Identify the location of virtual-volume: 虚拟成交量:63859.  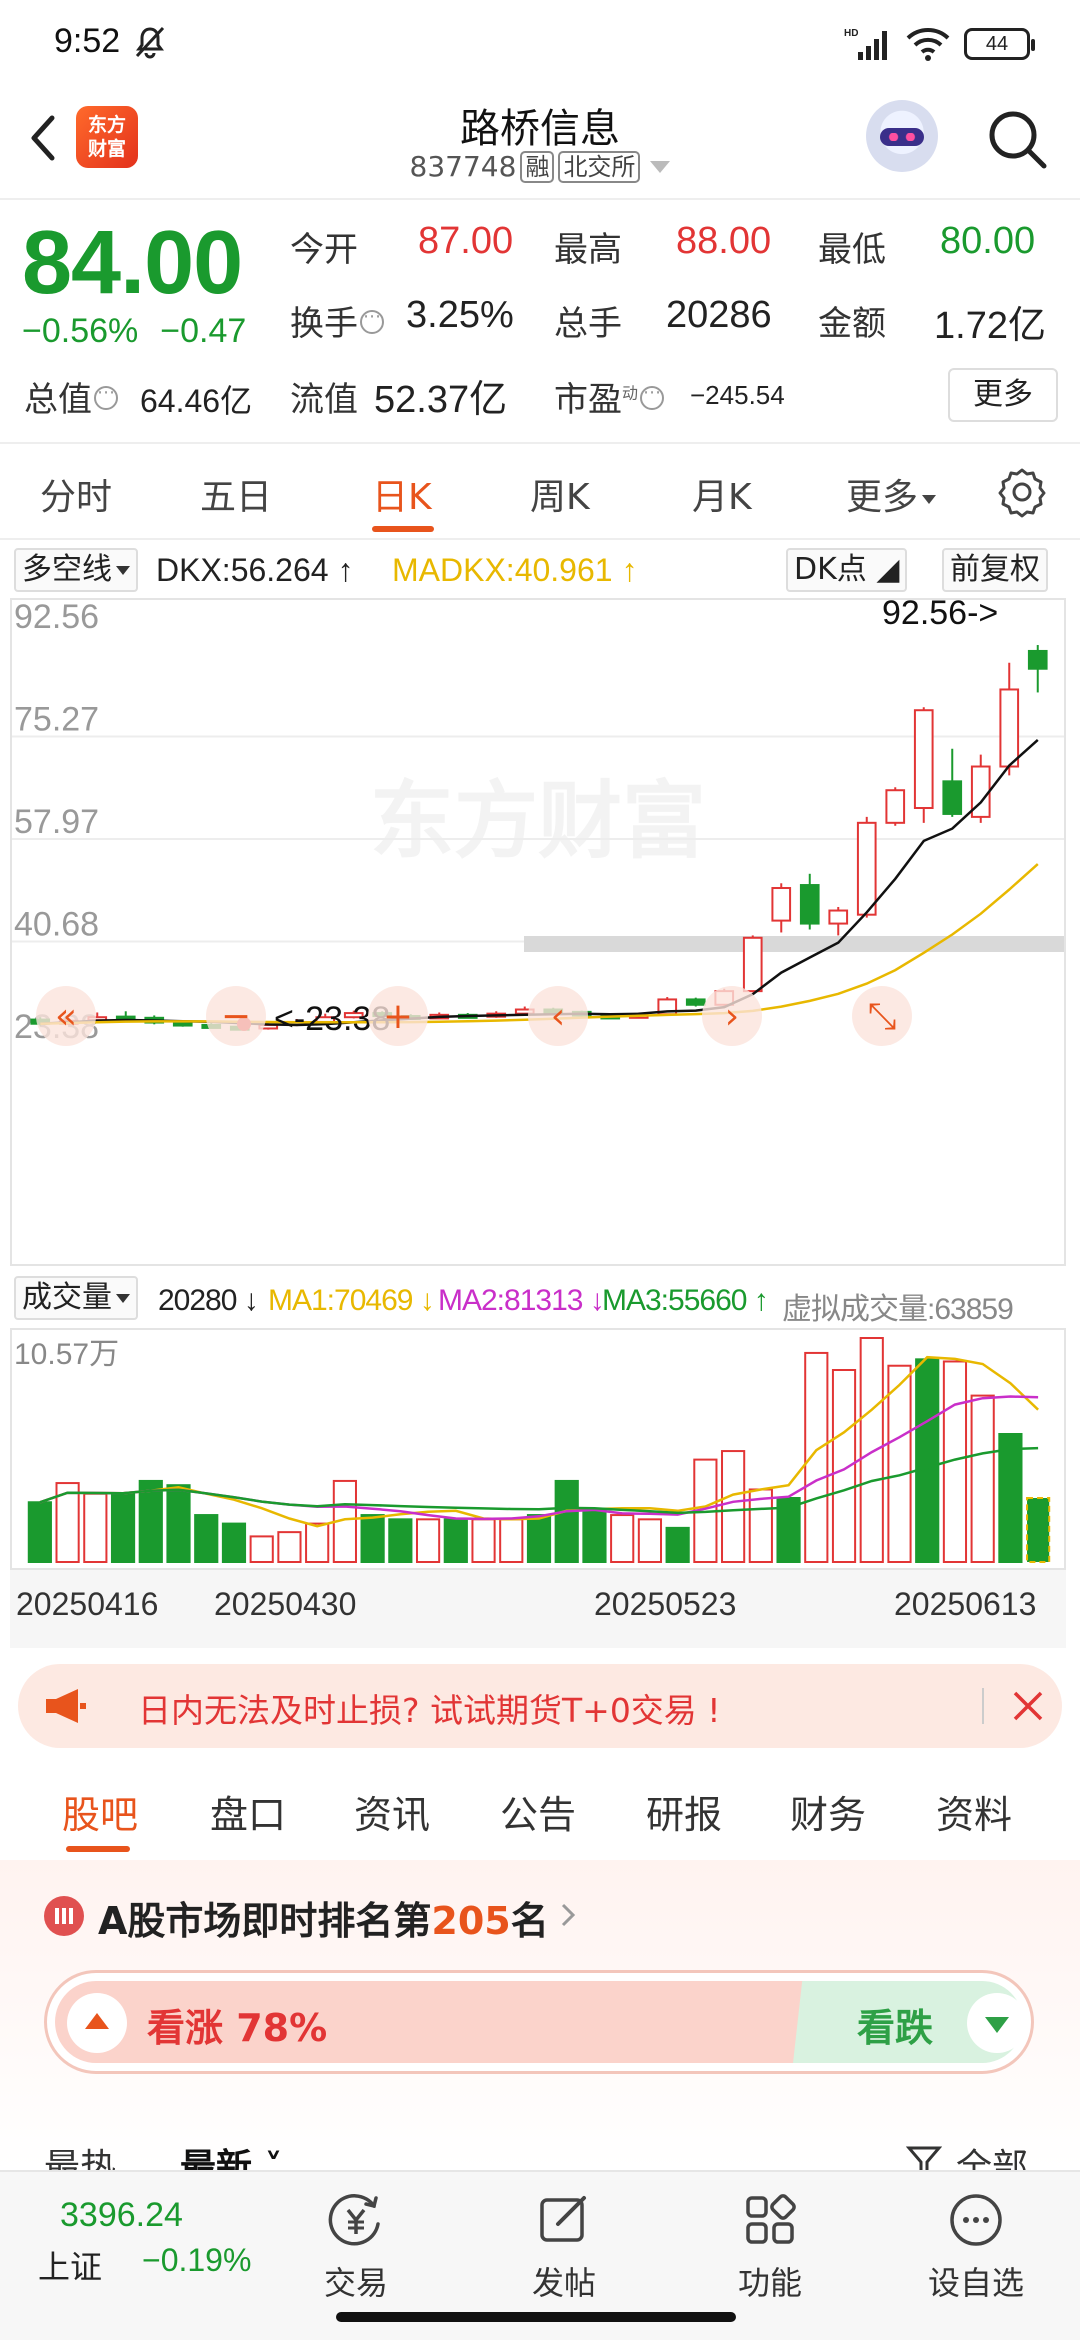
(898, 1309).